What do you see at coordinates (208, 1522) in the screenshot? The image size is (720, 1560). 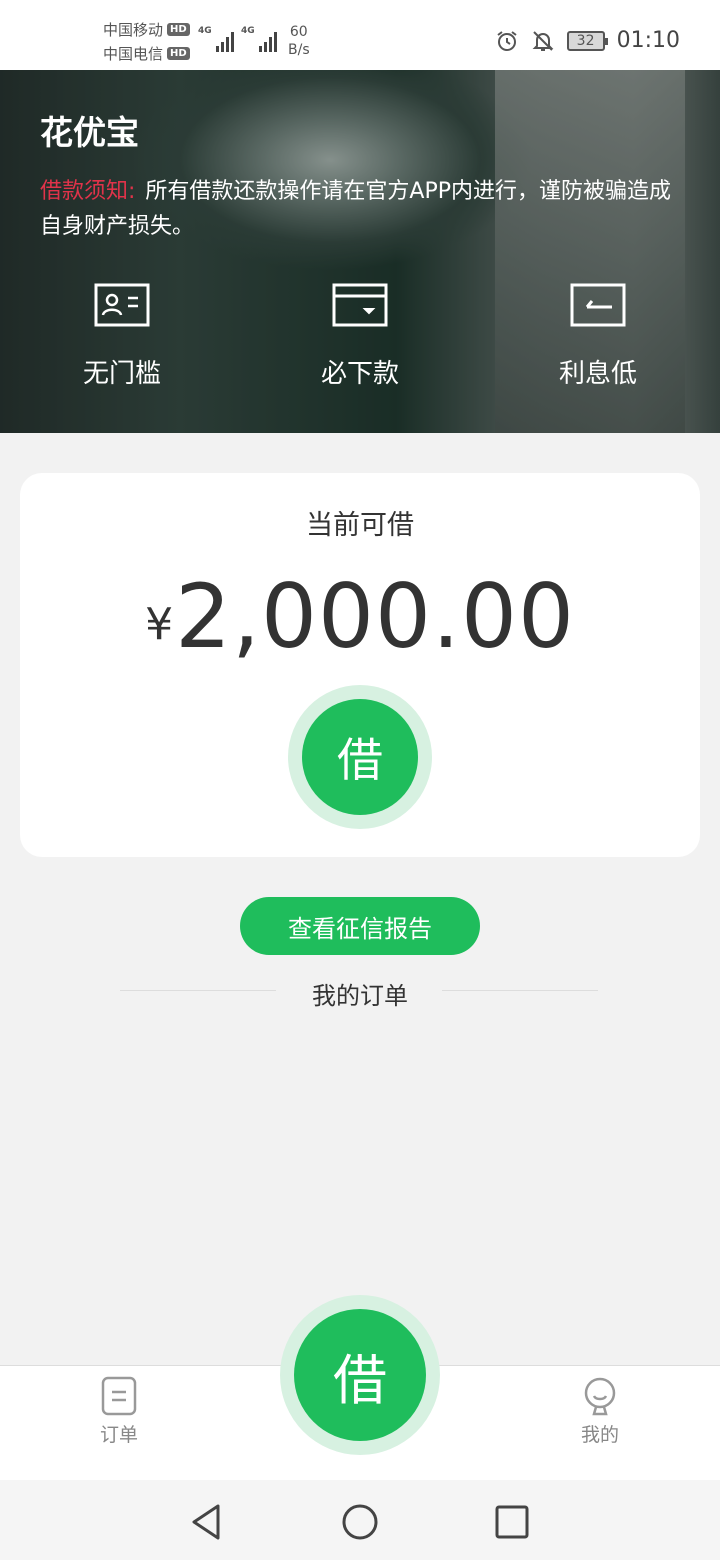 I see `back-icon` at bounding box center [208, 1522].